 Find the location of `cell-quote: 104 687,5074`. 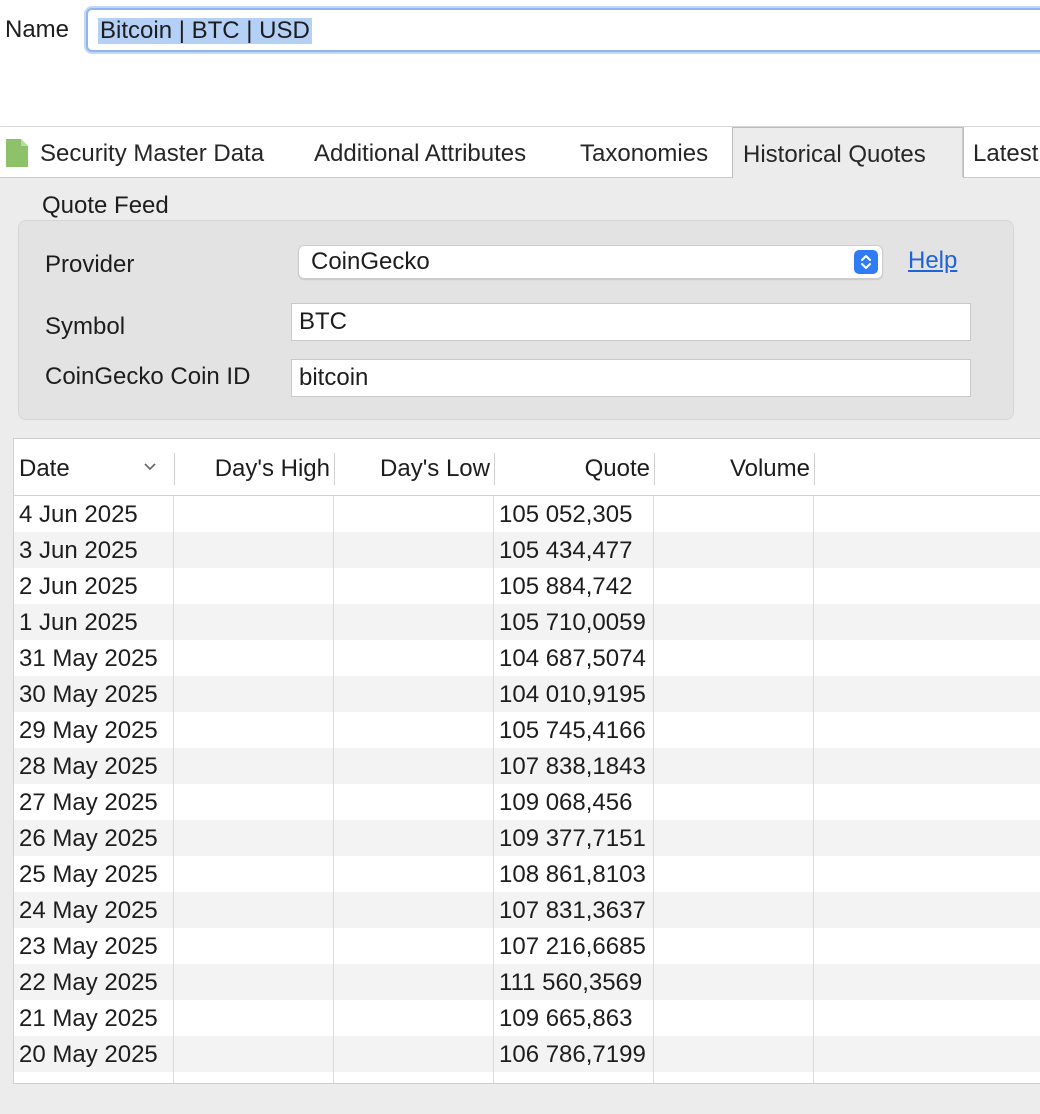

cell-quote: 104 687,5074 is located at coordinates (572, 658).